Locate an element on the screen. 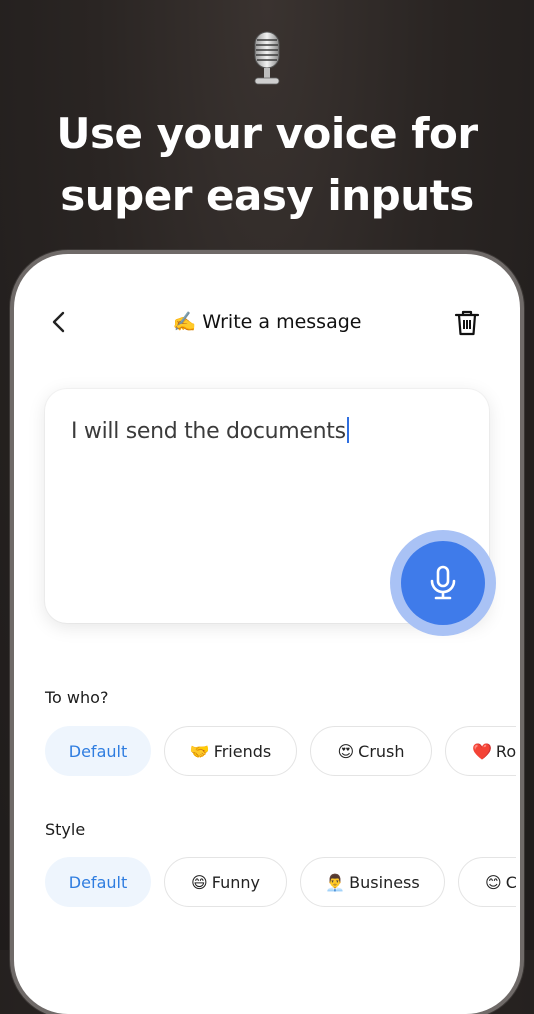 The height and width of the screenshot is (1014, 534). to-who-label: To who? is located at coordinates (77, 697).